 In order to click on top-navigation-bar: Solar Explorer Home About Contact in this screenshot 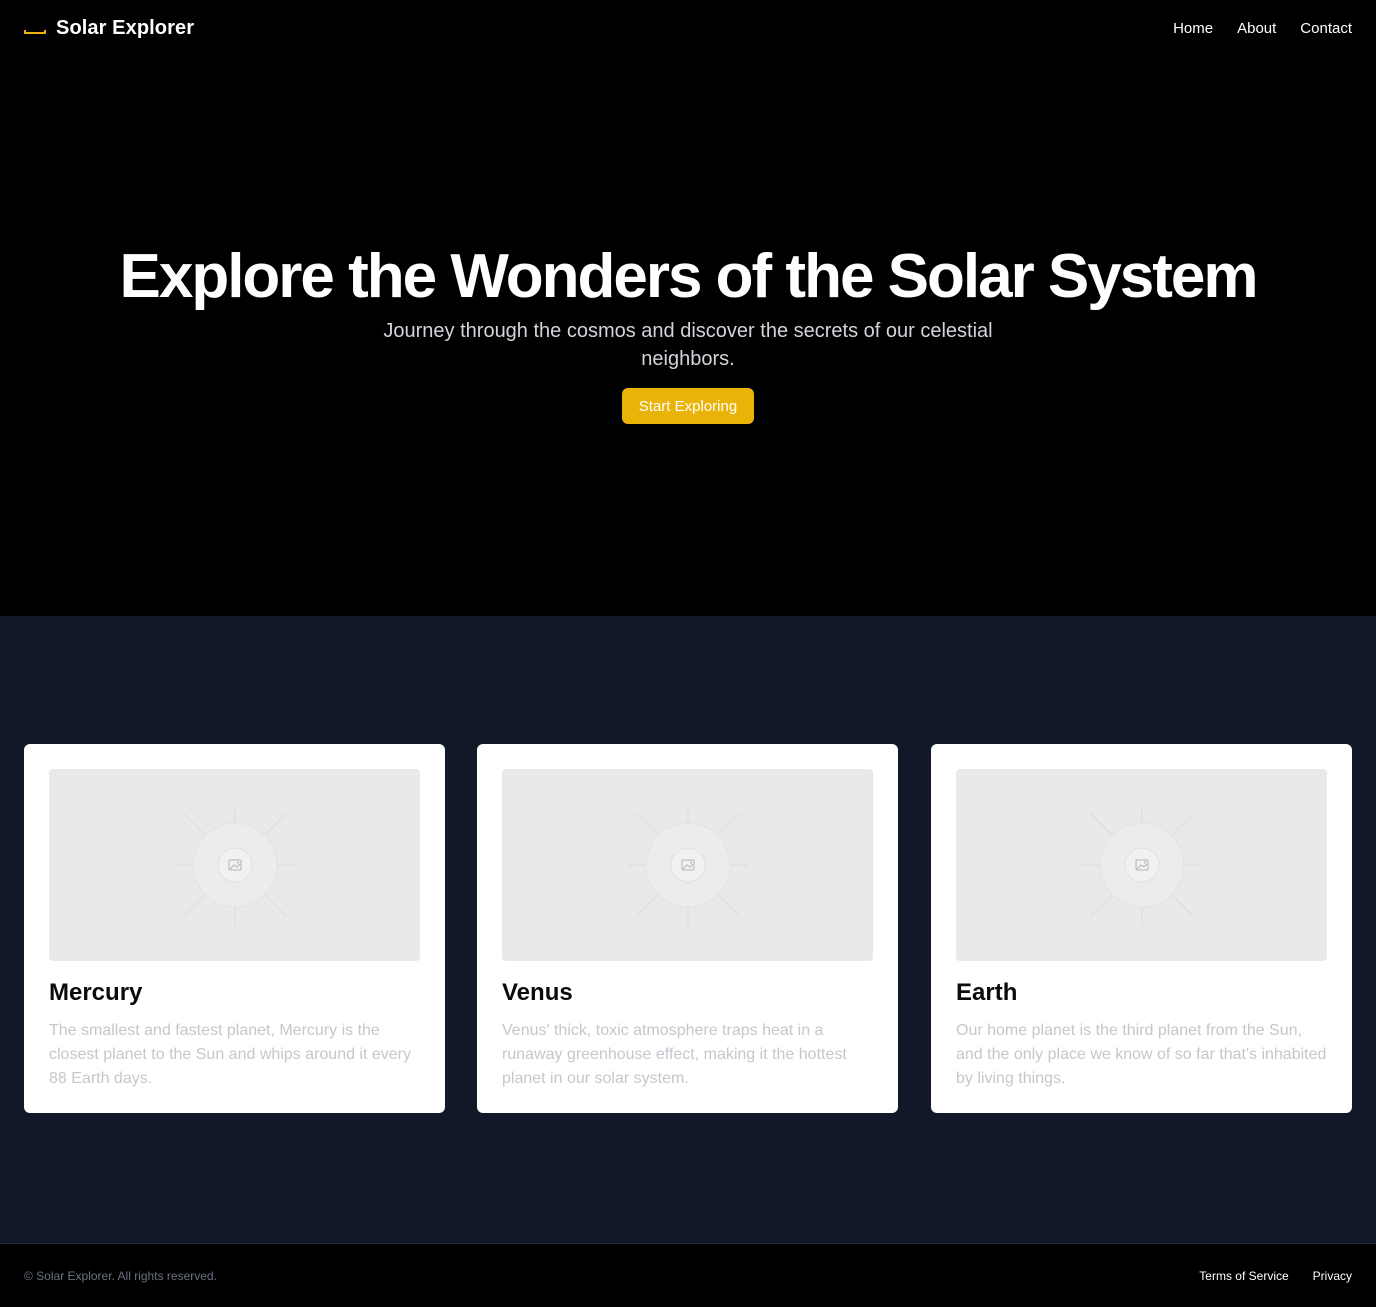, I will do `click(688, 28)`.